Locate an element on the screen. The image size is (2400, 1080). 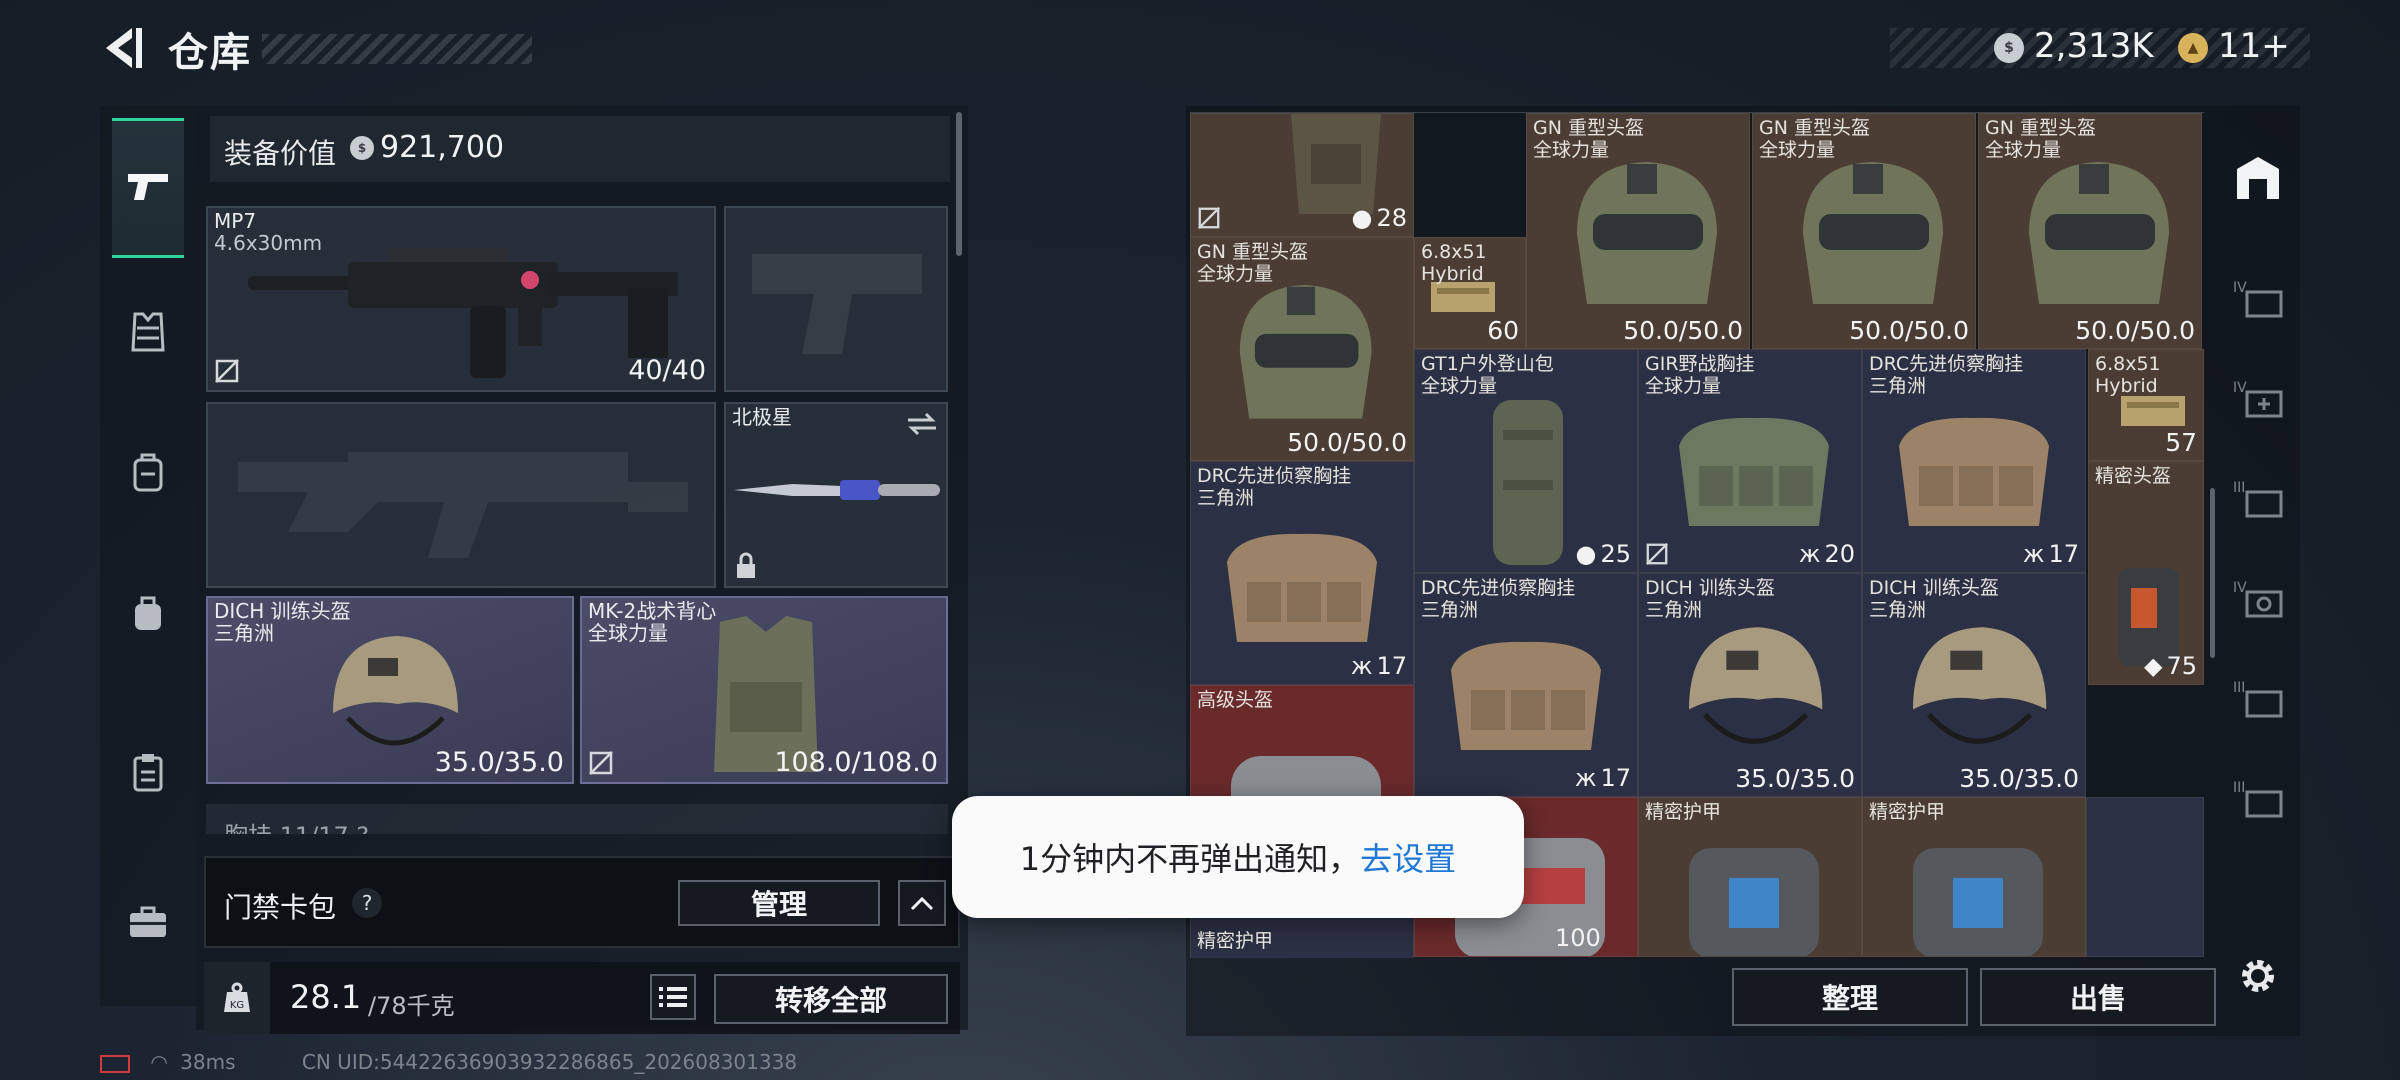
helmet-image is located at coordinates (1756, 685).